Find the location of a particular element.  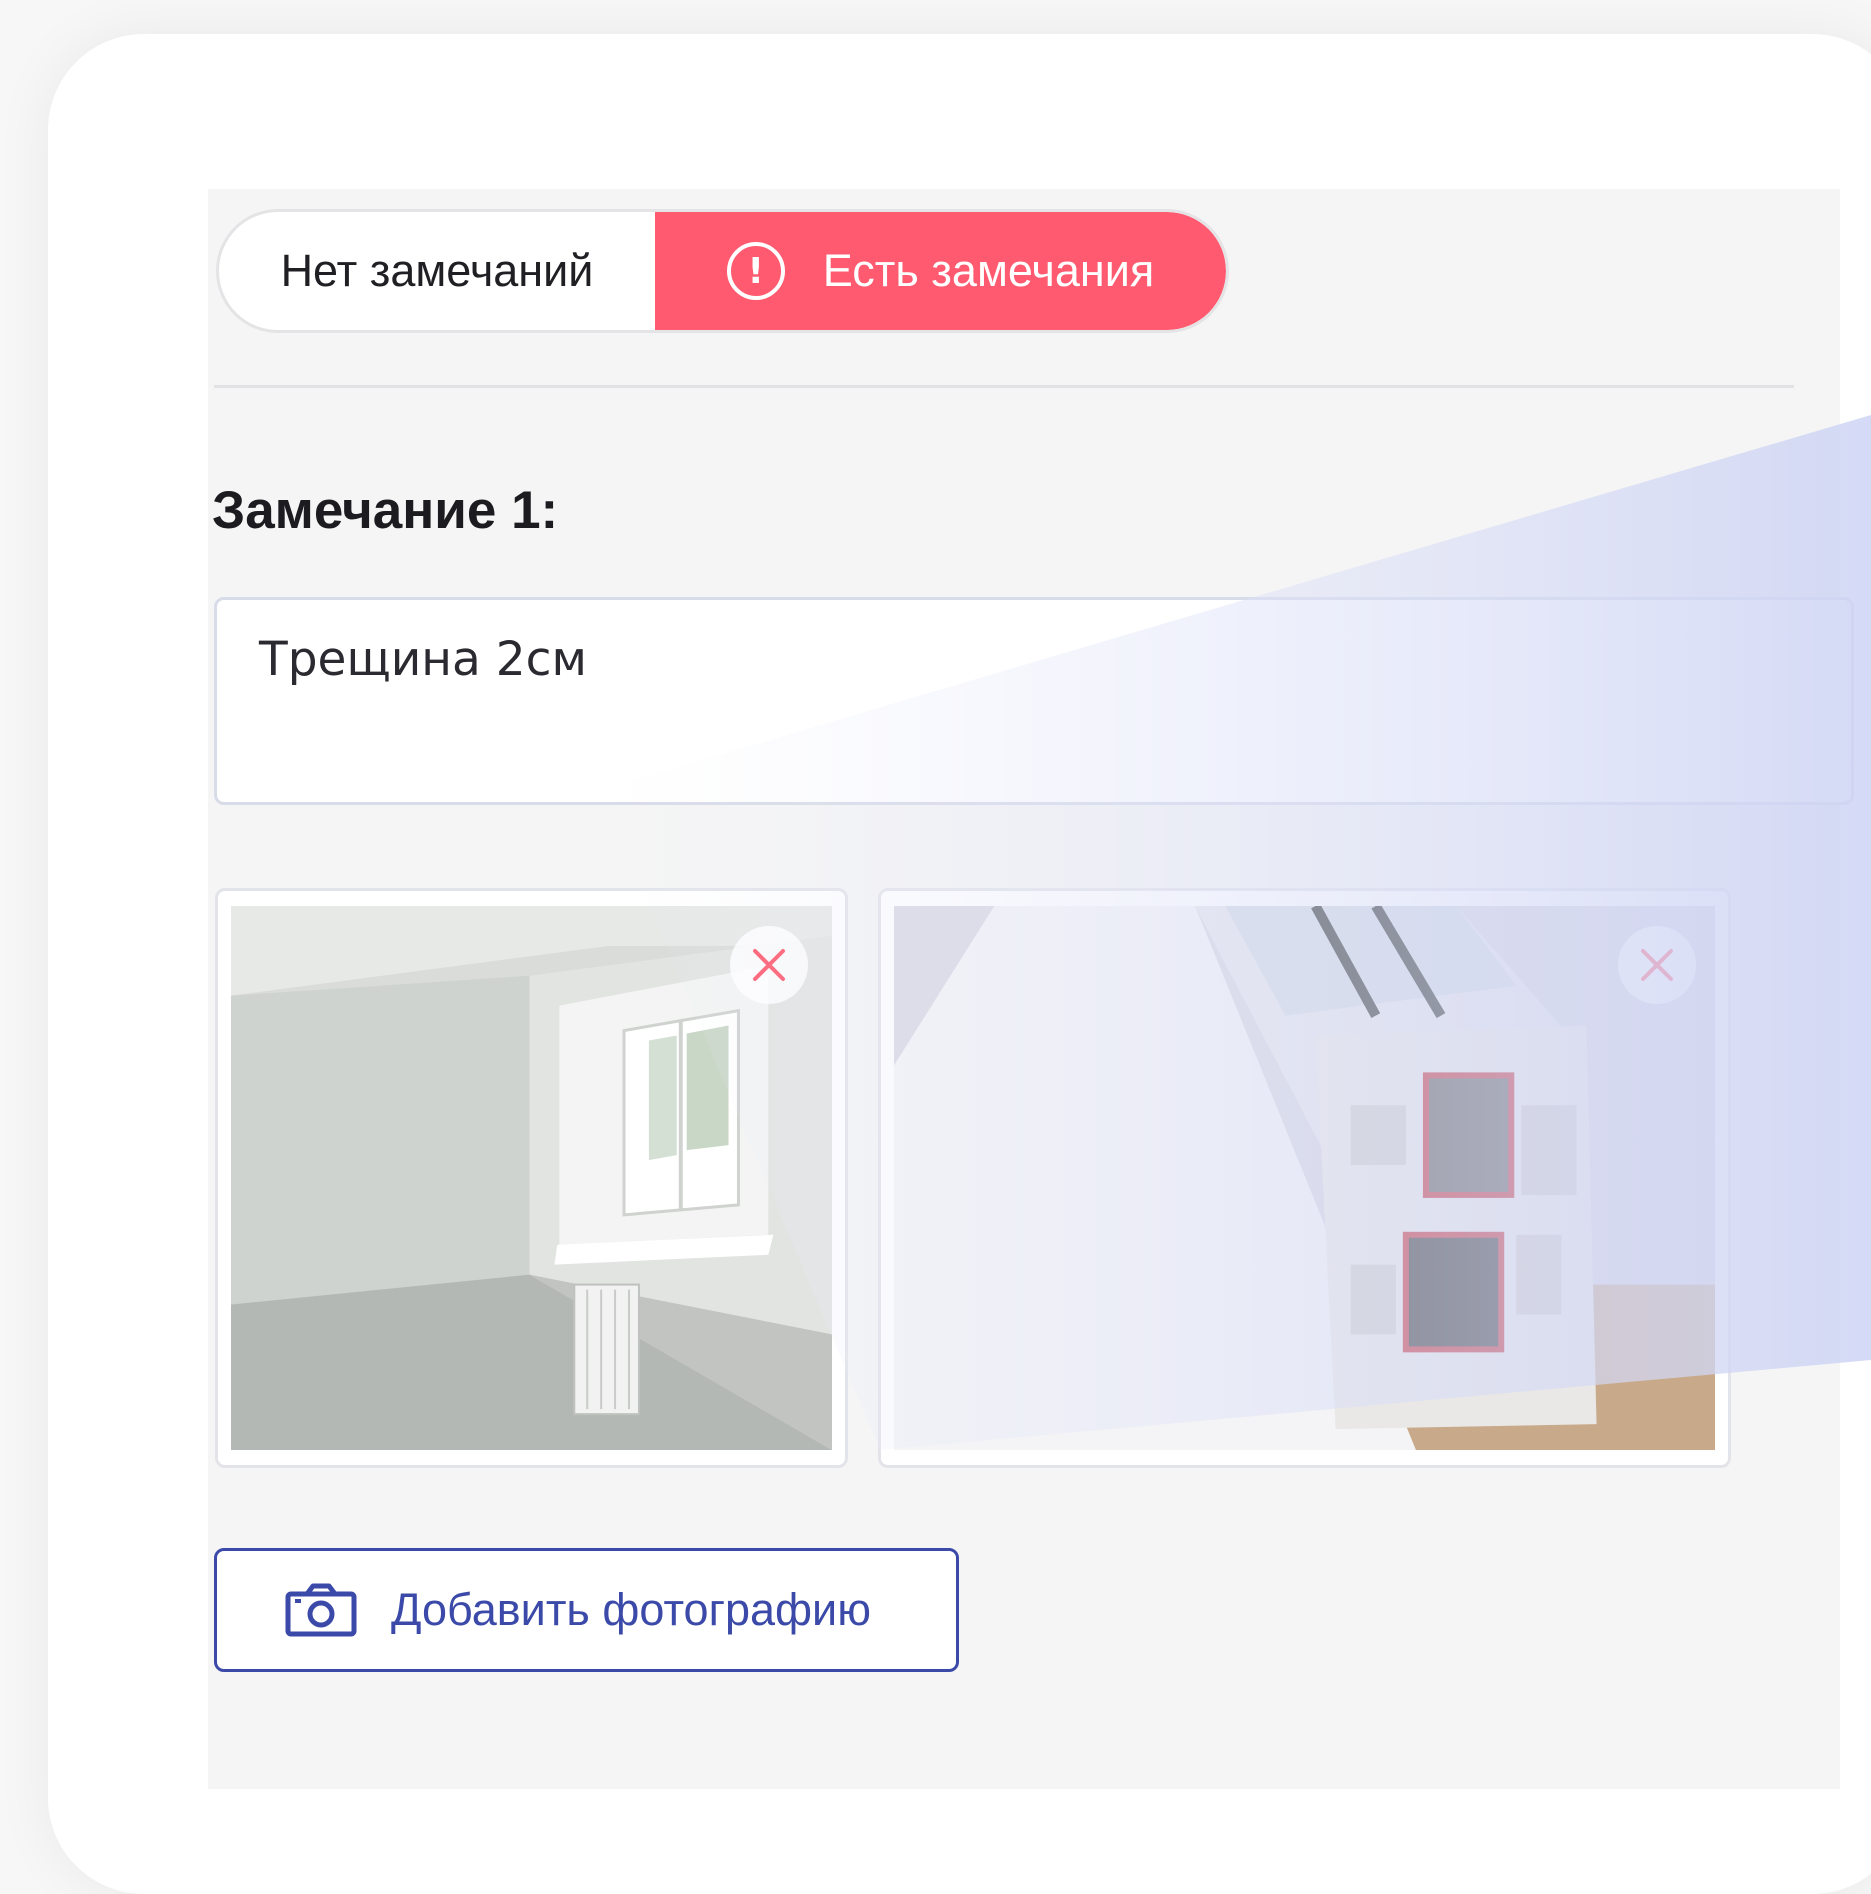

alert-icon: ! is located at coordinates (755, 271).